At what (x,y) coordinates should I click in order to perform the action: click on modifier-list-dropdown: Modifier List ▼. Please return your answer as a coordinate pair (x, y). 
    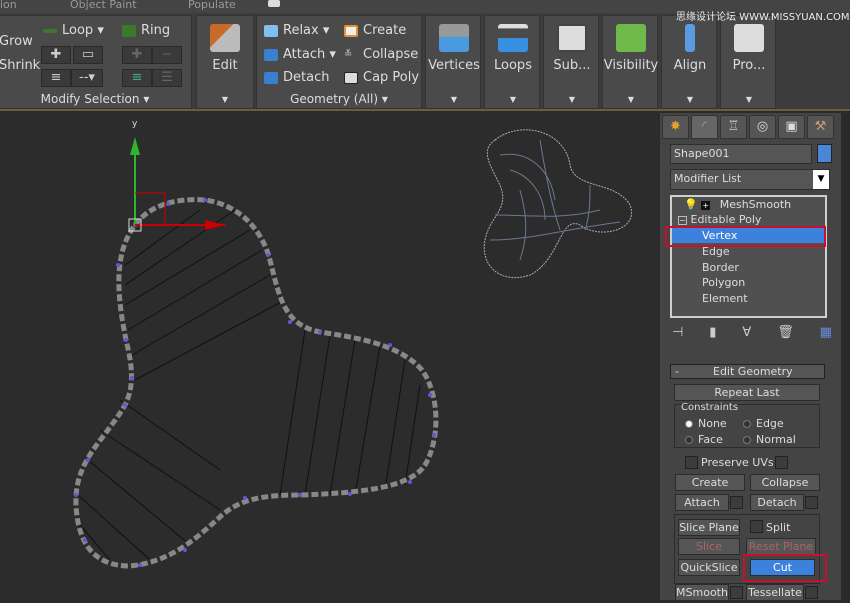
    Looking at the image, I should click on (750, 179).